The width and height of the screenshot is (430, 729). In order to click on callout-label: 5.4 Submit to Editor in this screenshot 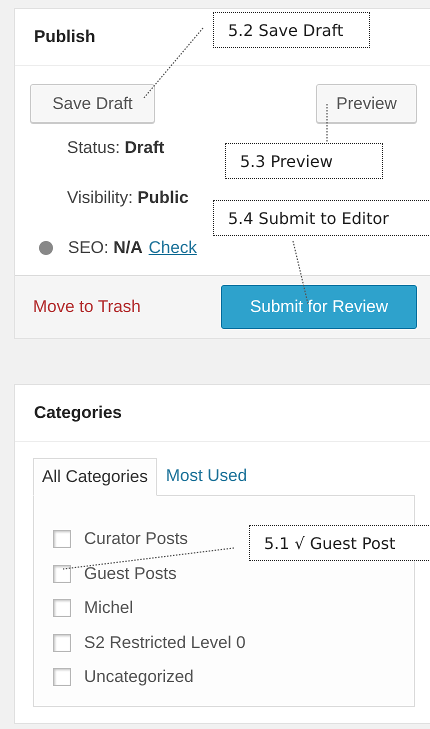, I will do `click(321, 218)`.